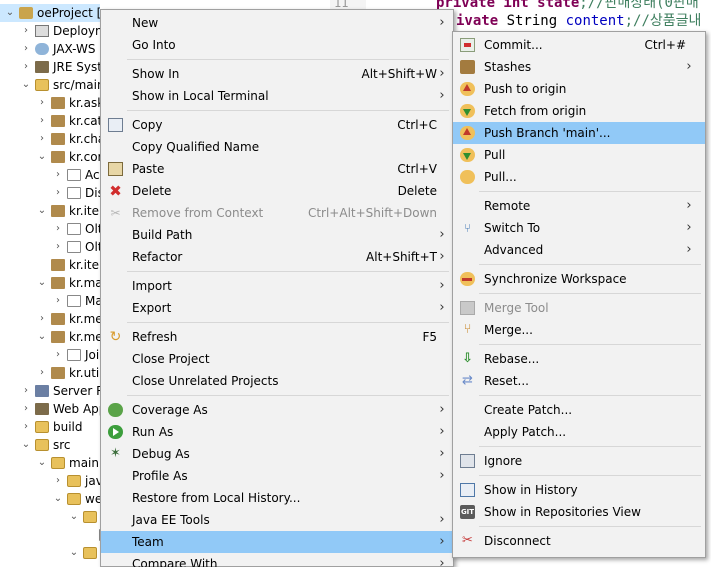 This screenshot has height=567, width=711. I want to click on menu-item-refactor: Refactor Alt+Shift+T ›, so click(277, 257).